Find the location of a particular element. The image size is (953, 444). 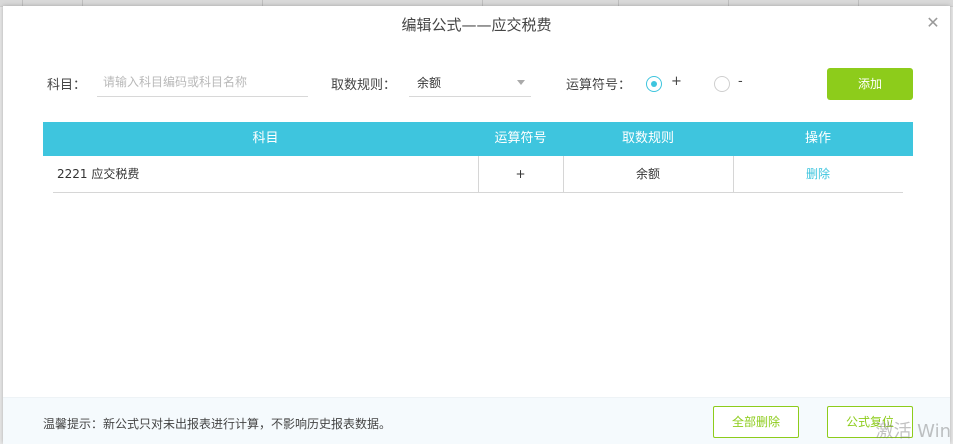

row-rule: 余额 is located at coordinates (647, 174).